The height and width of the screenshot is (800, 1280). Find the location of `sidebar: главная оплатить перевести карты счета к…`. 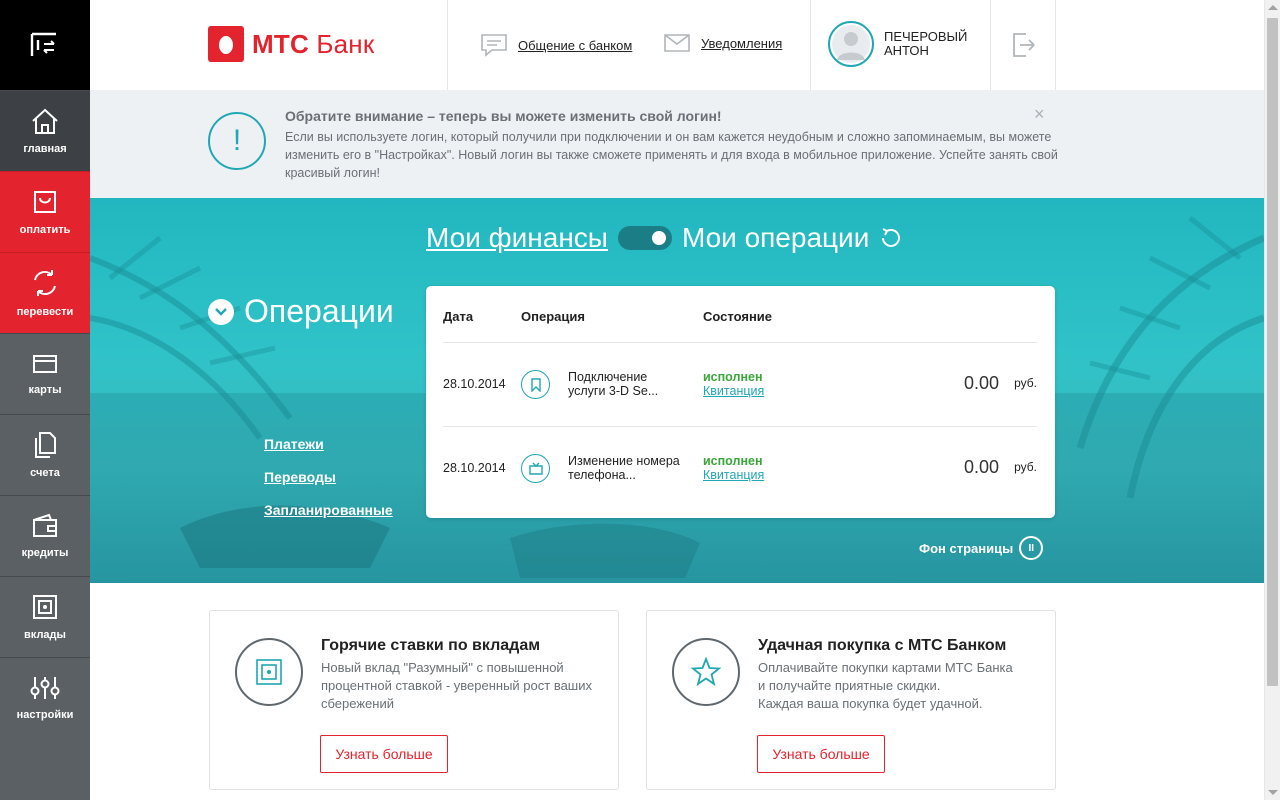

sidebar: главная оплатить перевести карты счета к… is located at coordinates (49, 400).